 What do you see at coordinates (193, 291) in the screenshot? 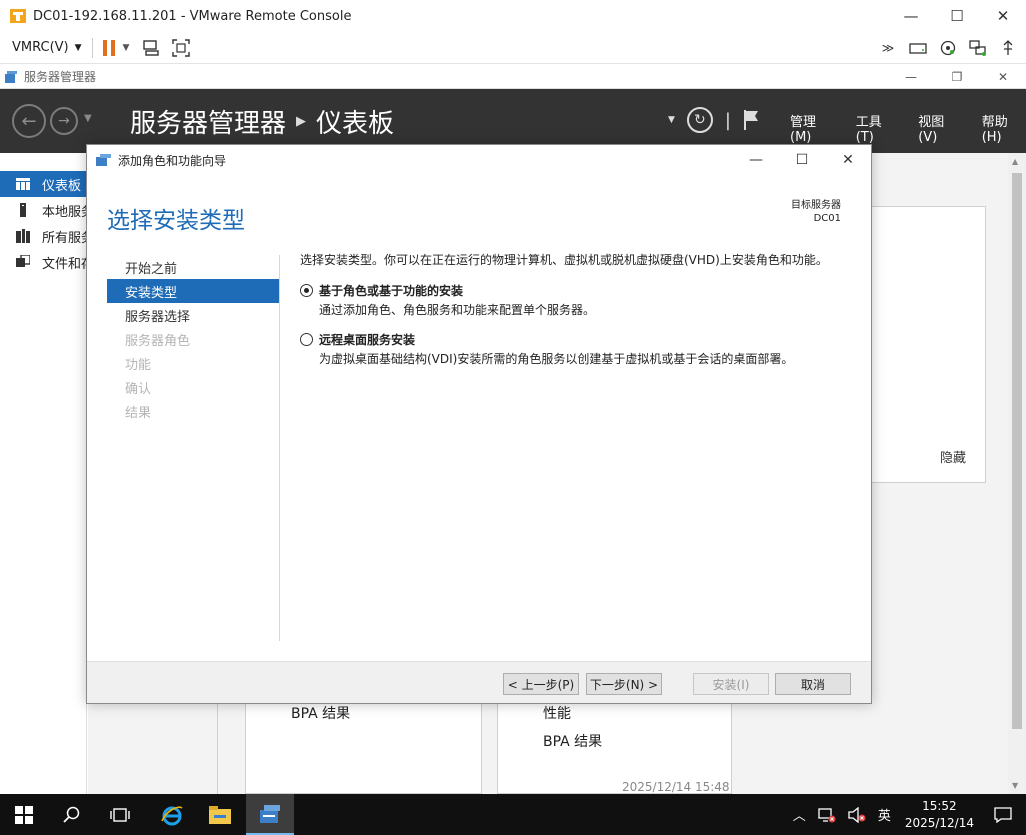
I see `step-installation-type: 安装类型` at bounding box center [193, 291].